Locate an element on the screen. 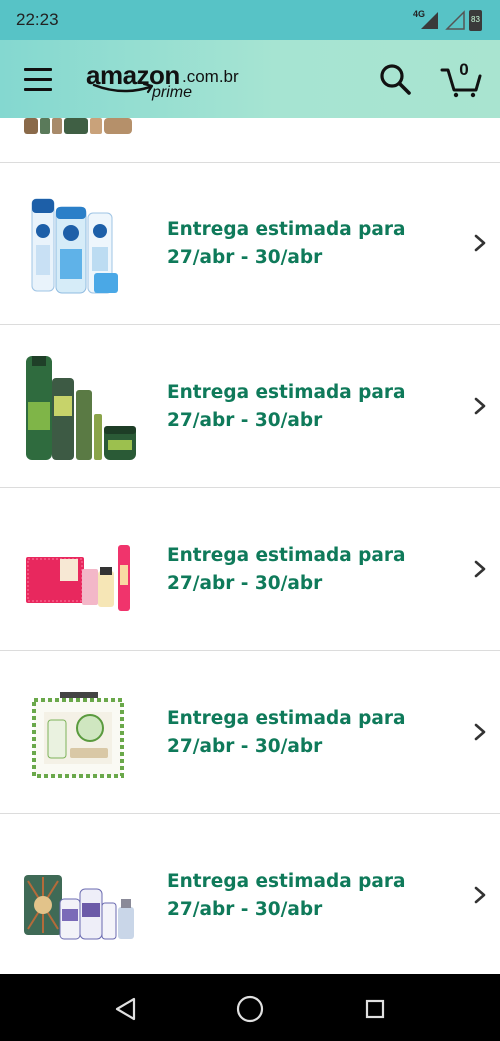  system-nav-bar is located at coordinates (250, 1007).